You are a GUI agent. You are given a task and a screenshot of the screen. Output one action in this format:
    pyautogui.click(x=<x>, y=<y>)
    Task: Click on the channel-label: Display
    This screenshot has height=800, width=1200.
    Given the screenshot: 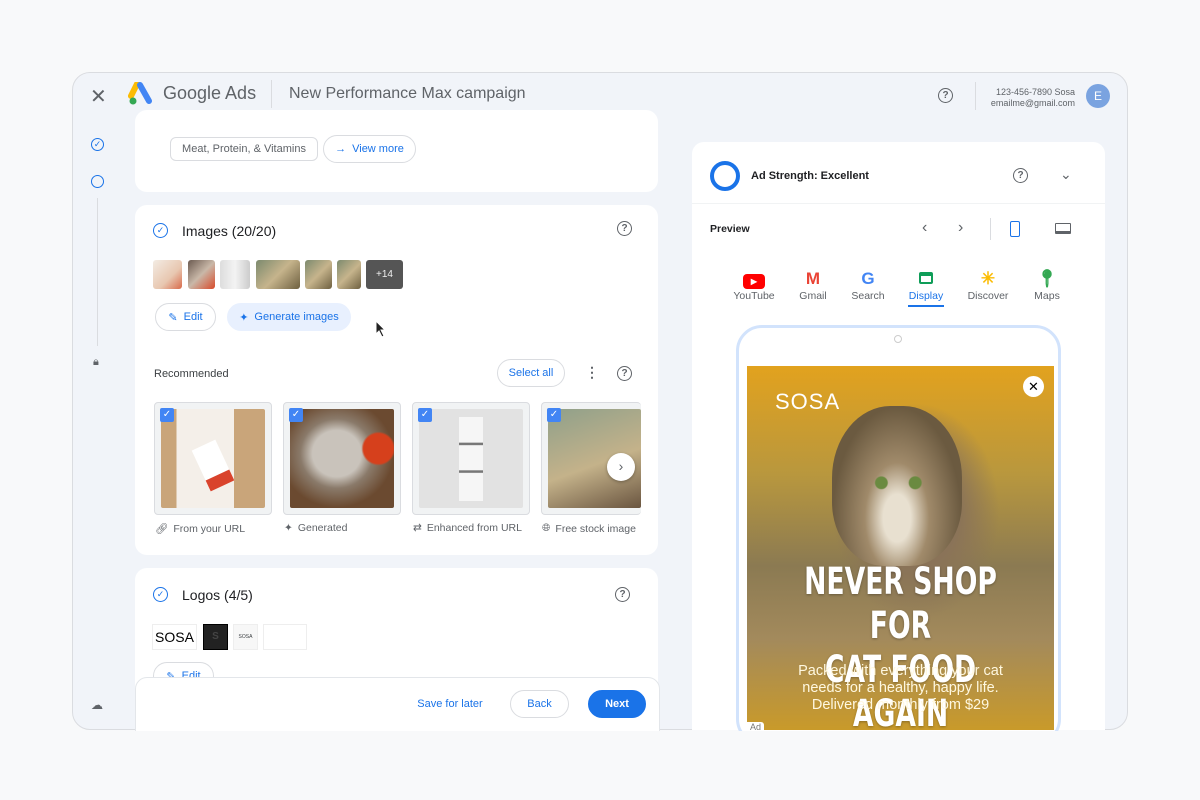 What is the action you would take?
    pyautogui.click(x=926, y=296)
    